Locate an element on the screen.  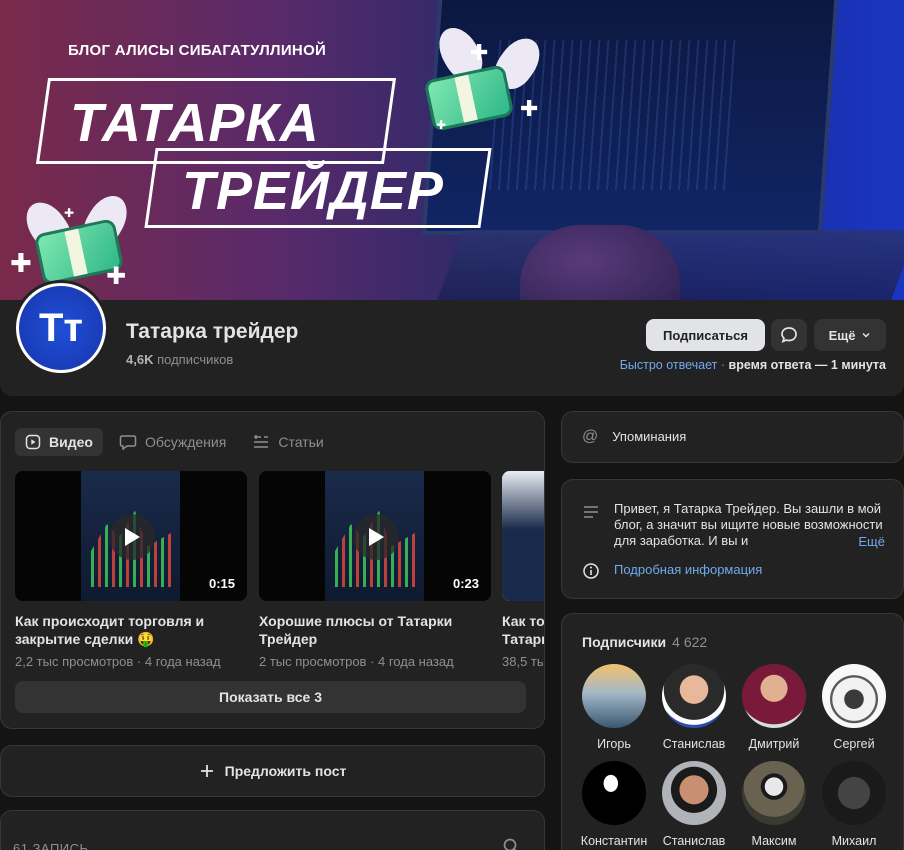
video-thumbnail is located at coordinates (523, 536).